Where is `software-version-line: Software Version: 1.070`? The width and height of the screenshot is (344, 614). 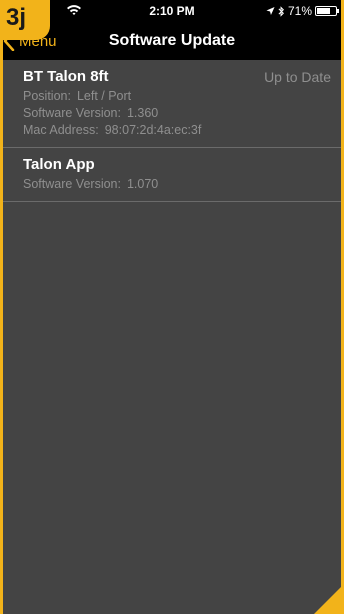
software-version-line: Software Version: 1.070 is located at coordinates (177, 184).